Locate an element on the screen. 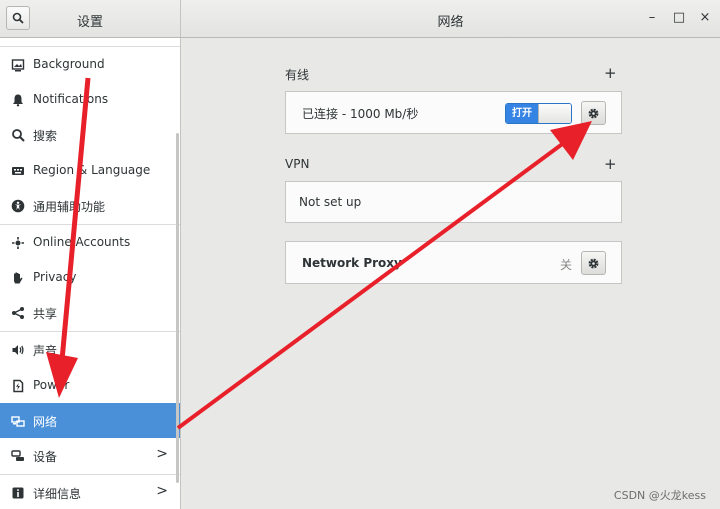  sidebar-header: 设置 is located at coordinates (90, 18).